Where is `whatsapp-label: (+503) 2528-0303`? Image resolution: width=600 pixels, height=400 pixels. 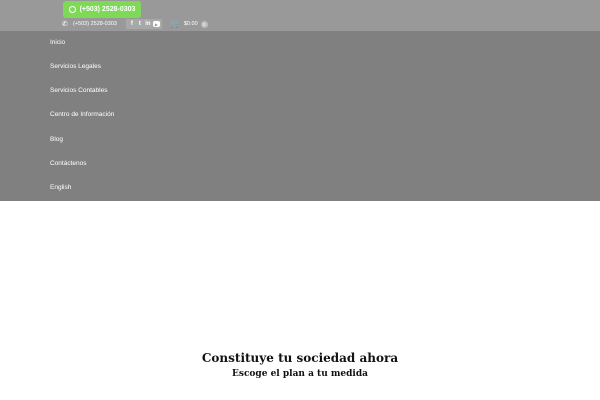 whatsapp-label: (+503) 2528-0303 is located at coordinates (107, 9).